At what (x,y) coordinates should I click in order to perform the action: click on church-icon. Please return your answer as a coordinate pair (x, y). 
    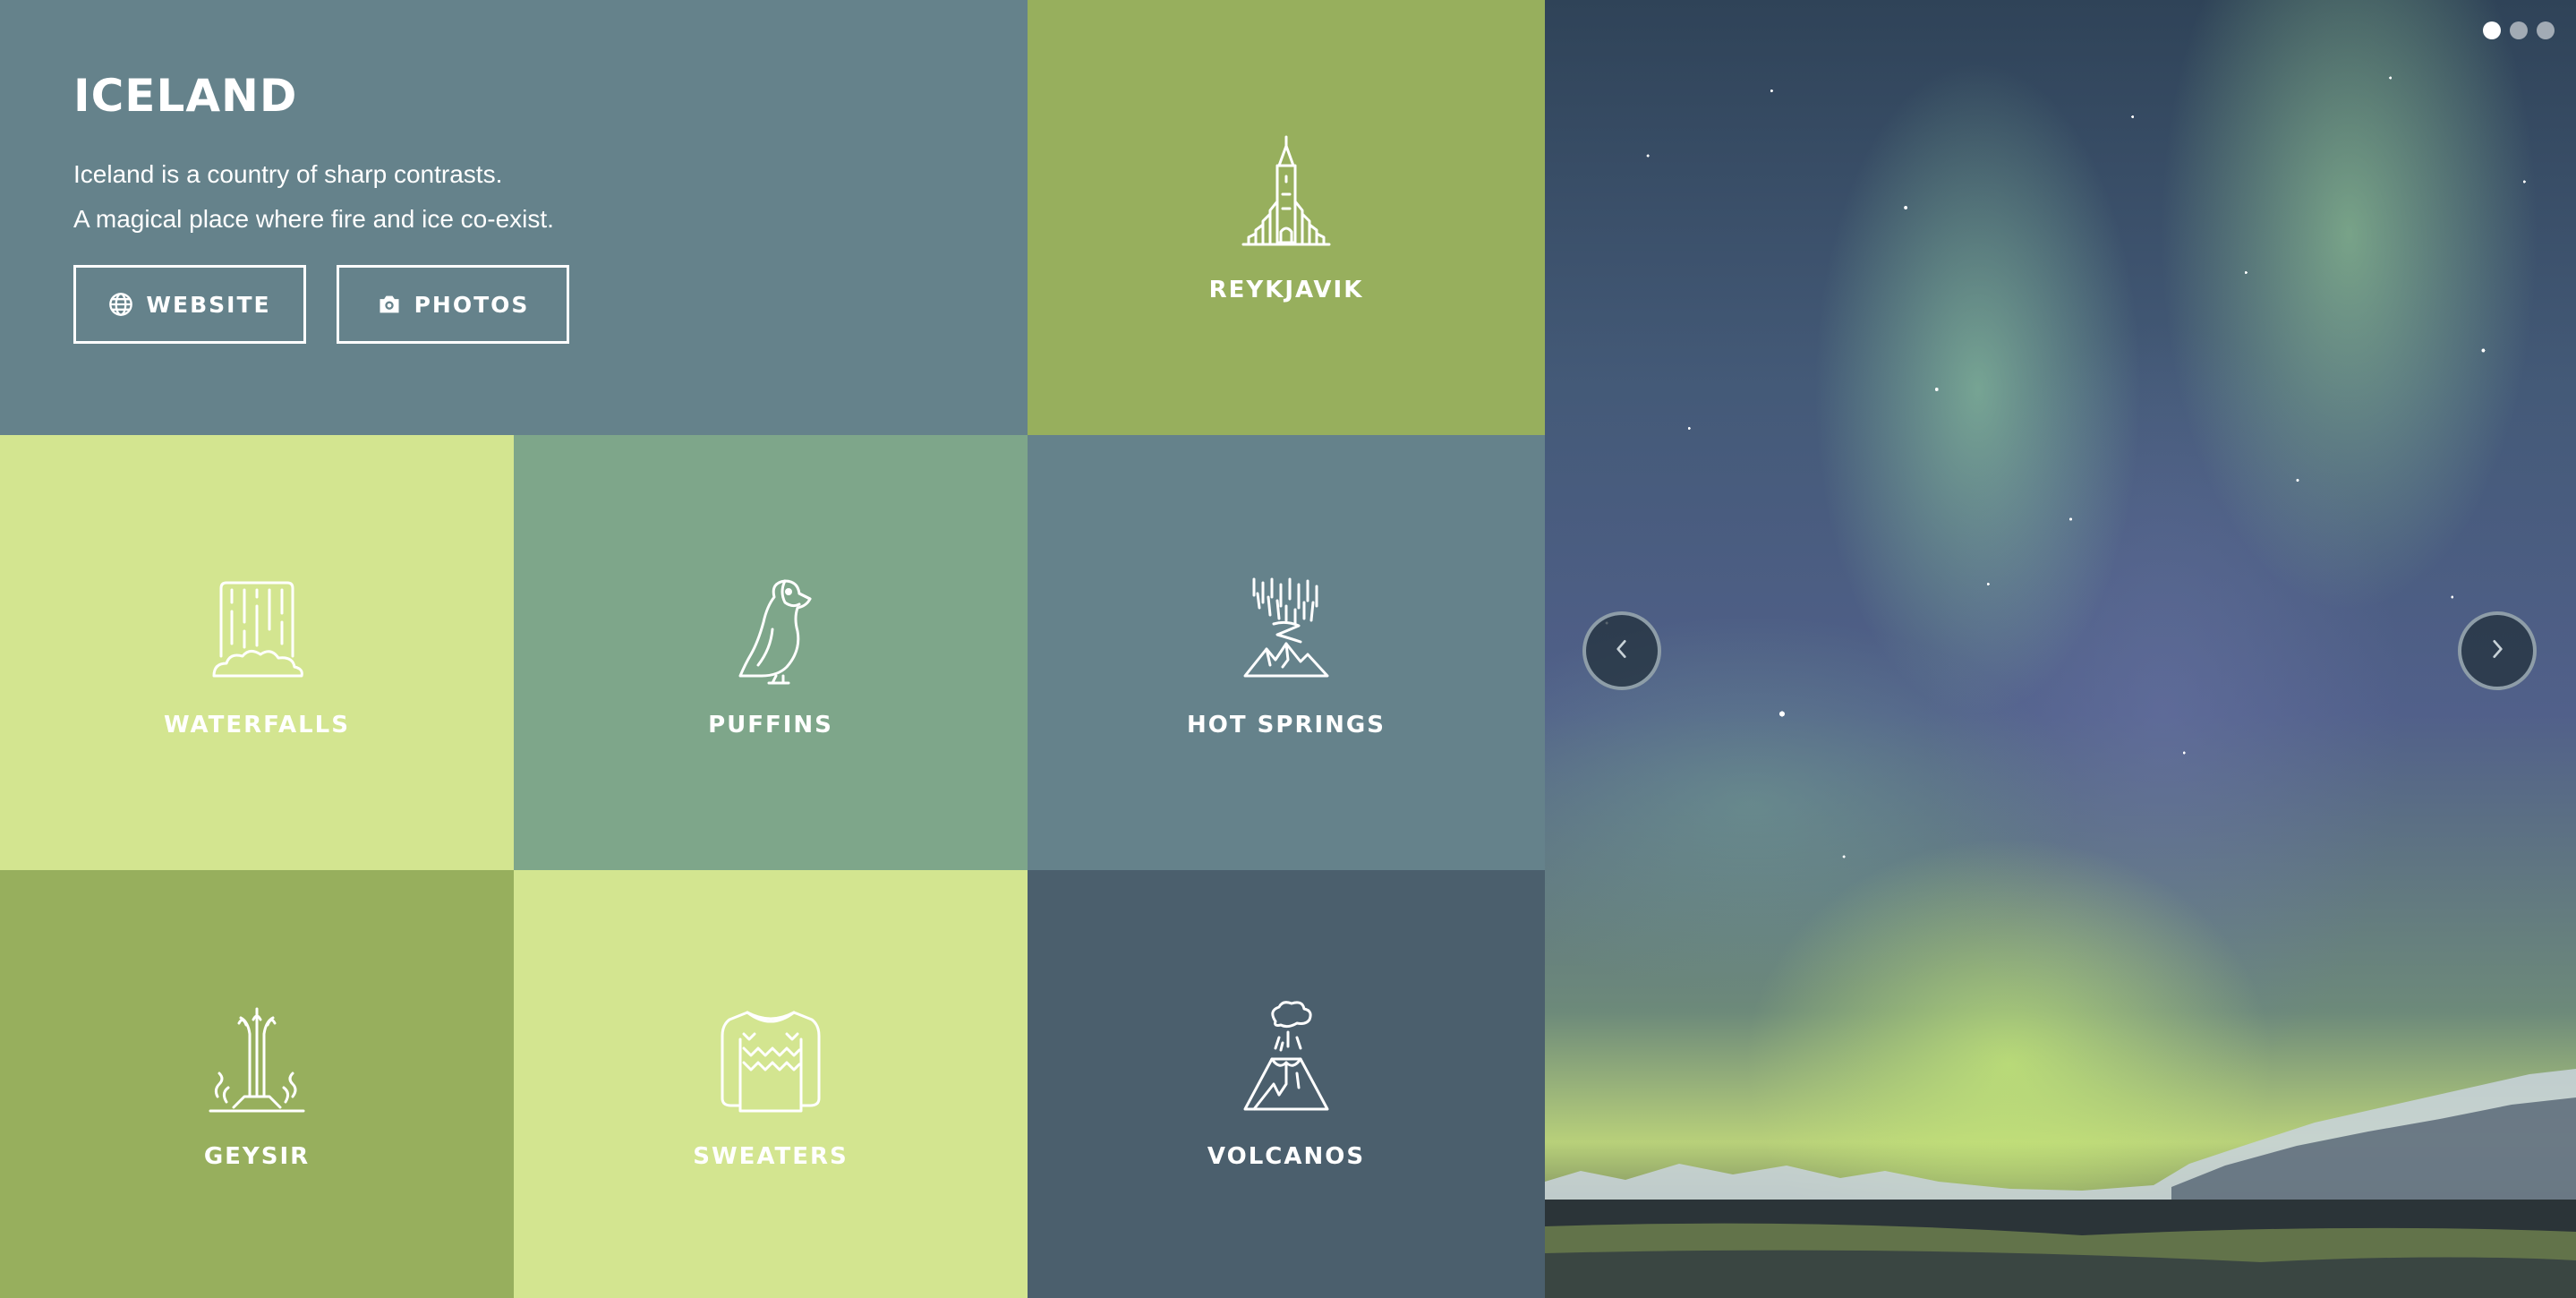
    Looking at the image, I should click on (1286, 194).